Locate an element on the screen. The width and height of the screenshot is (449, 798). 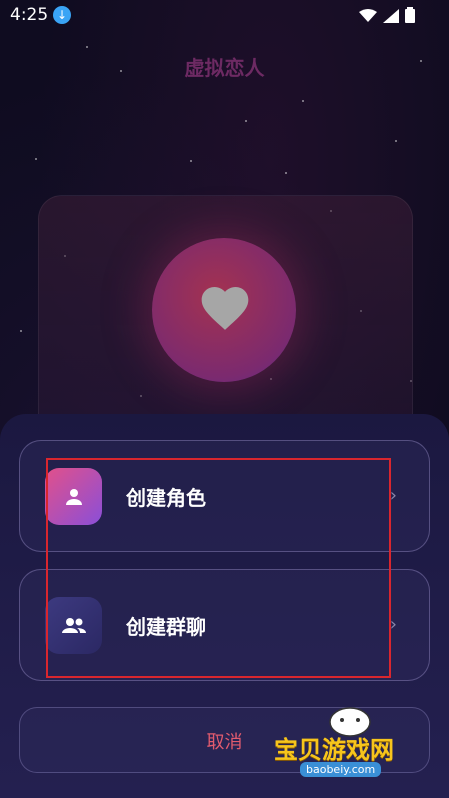
status-time: 4:25 is located at coordinates (29, 15).